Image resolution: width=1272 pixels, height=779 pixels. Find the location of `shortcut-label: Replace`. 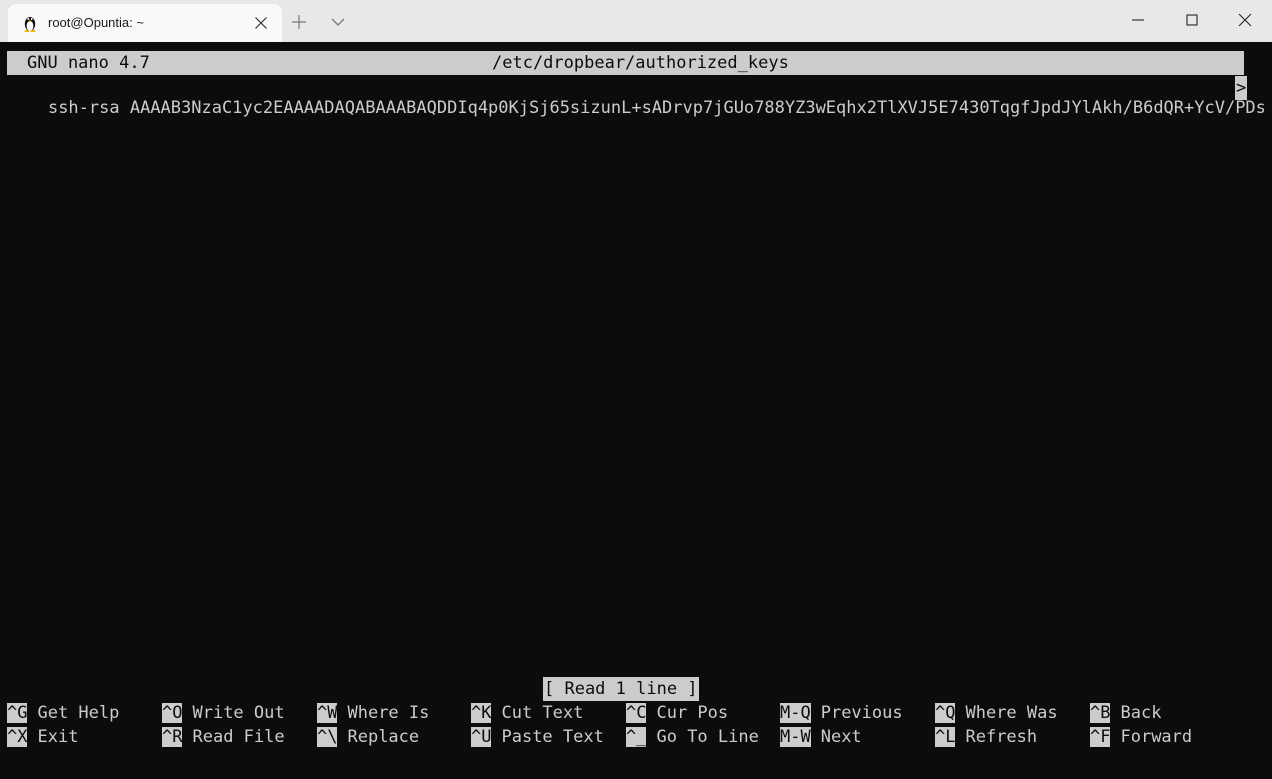

shortcut-label: Replace is located at coordinates (383, 737).